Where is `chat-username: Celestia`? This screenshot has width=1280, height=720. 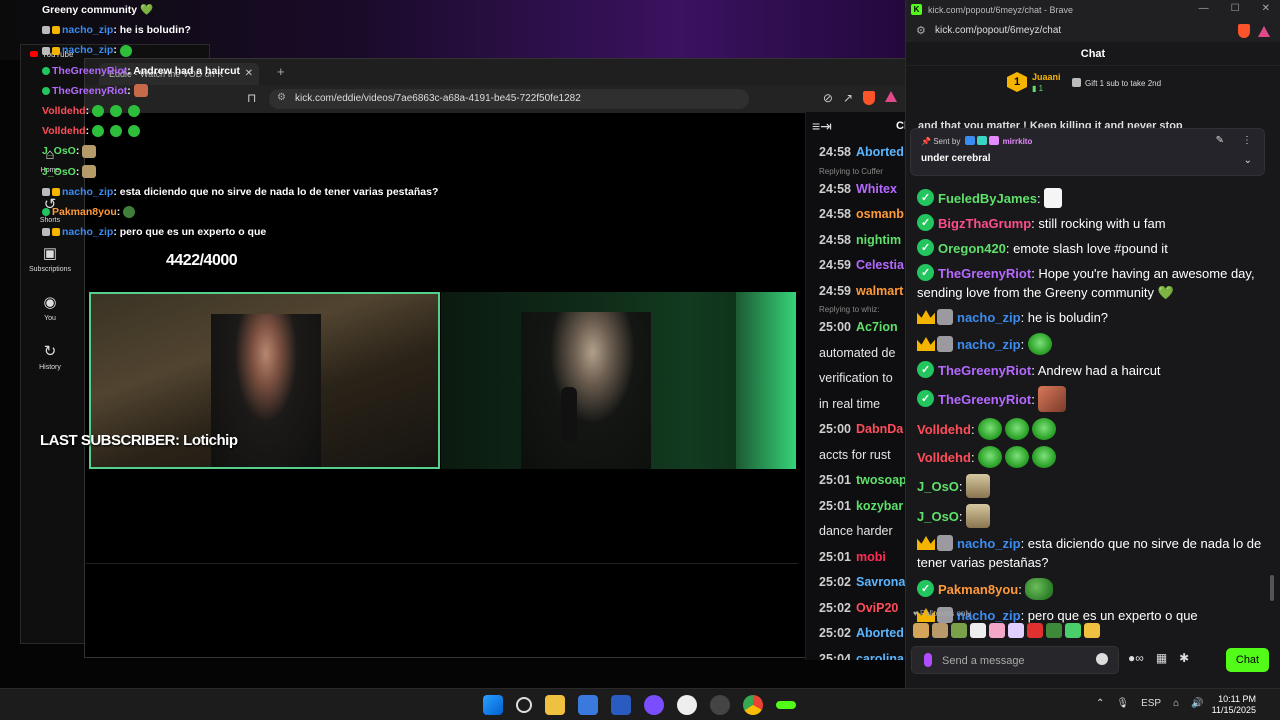
chat-username: Celestia is located at coordinates (880, 265).